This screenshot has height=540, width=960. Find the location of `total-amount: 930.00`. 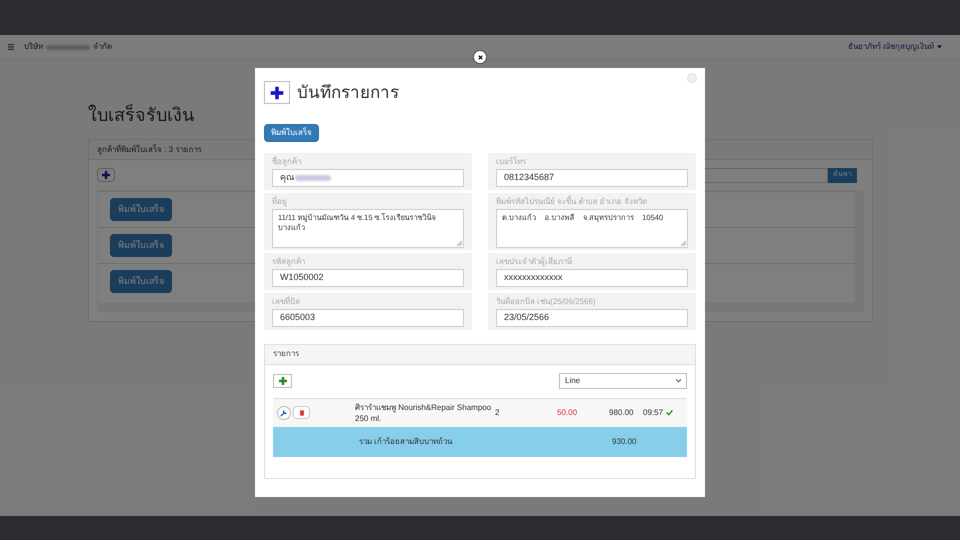

total-amount: 930.00 is located at coordinates (624, 442).